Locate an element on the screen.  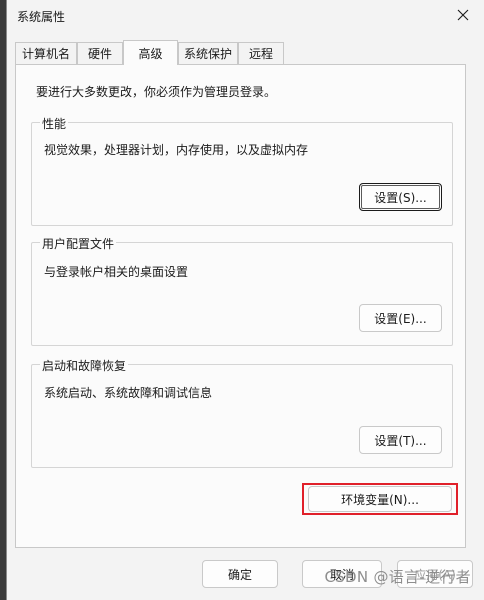
close-icon is located at coordinates (463, 15).